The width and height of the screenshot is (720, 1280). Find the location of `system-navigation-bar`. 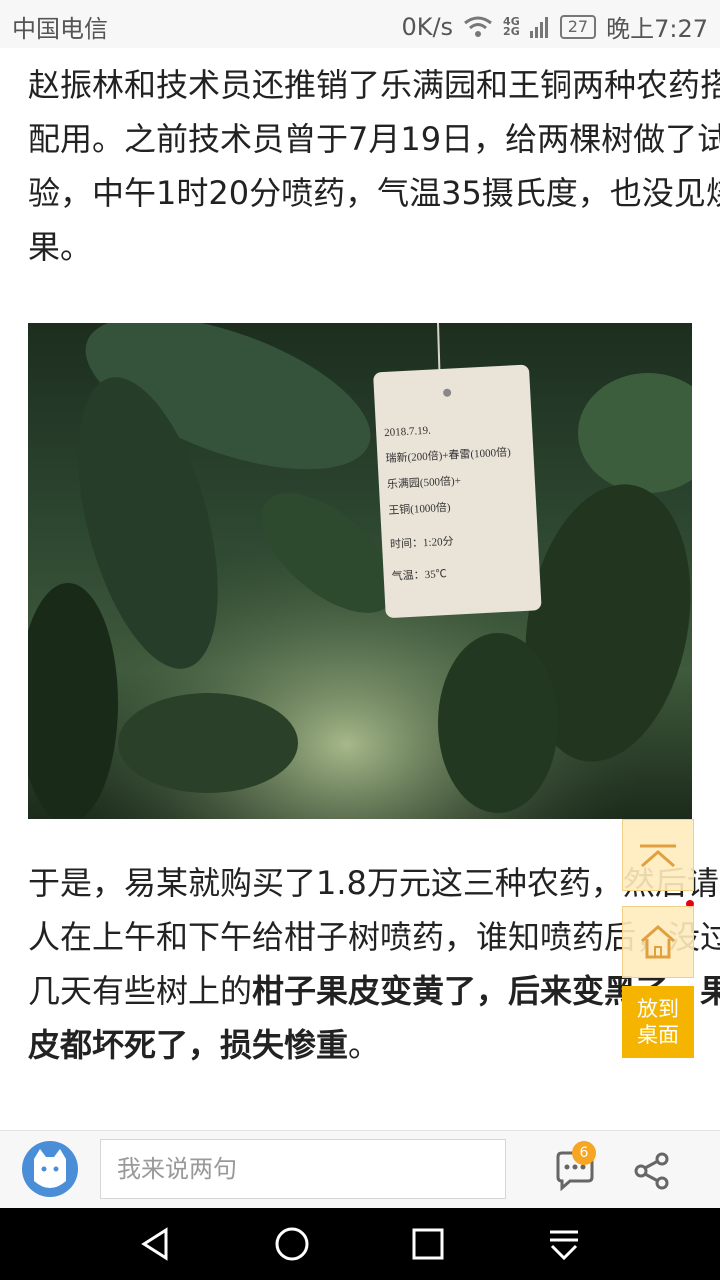

system-navigation-bar is located at coordinates (360, 1244).